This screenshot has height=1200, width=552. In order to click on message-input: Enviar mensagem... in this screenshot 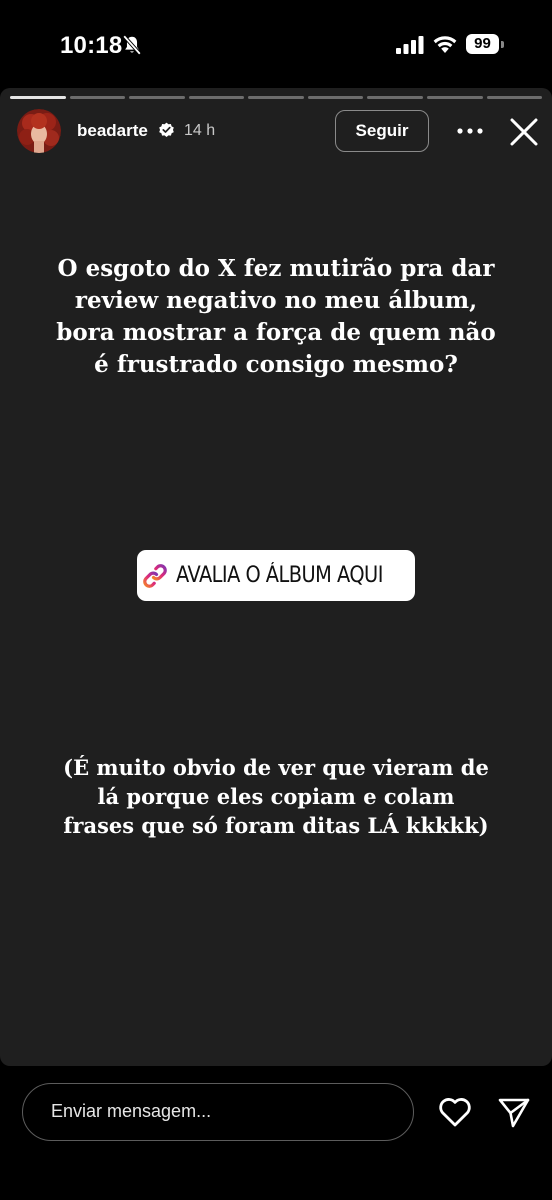, I will do `click(218, 1112)`.